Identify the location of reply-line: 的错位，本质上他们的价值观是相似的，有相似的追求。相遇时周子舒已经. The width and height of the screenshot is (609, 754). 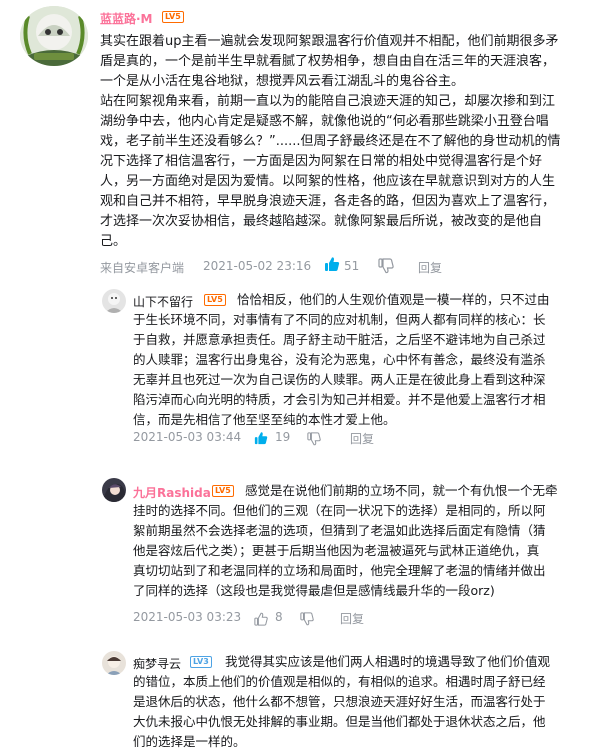
(339, 681).